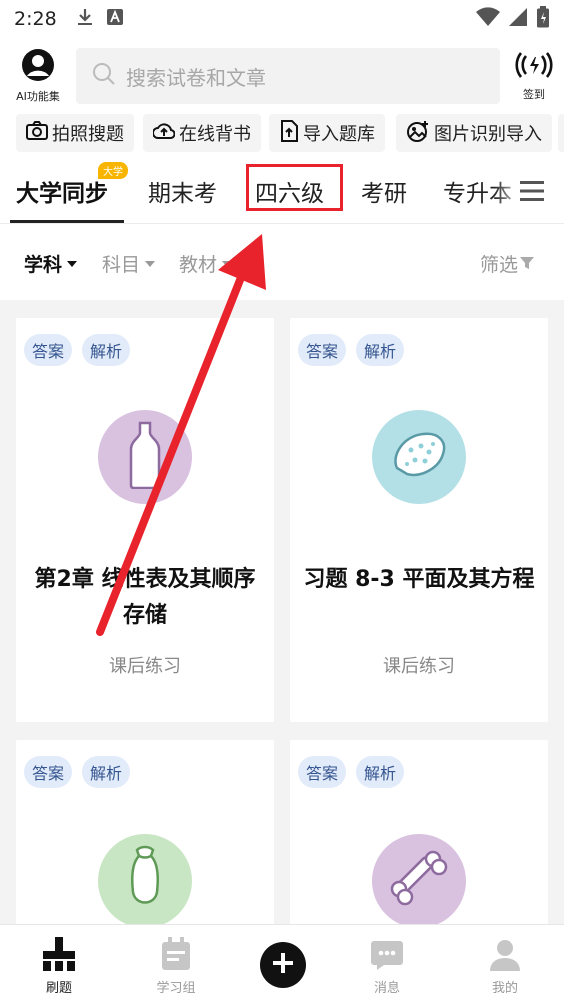  I want to click on card-title: 第2章 线性表及其顺序存储, so click(145, 597).